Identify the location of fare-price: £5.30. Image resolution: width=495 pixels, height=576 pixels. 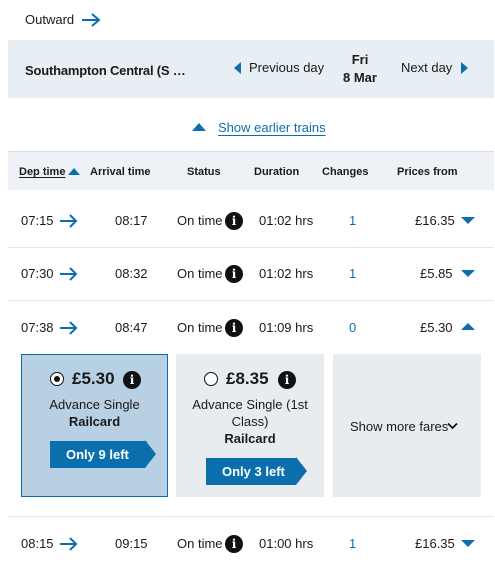
(93, 378).